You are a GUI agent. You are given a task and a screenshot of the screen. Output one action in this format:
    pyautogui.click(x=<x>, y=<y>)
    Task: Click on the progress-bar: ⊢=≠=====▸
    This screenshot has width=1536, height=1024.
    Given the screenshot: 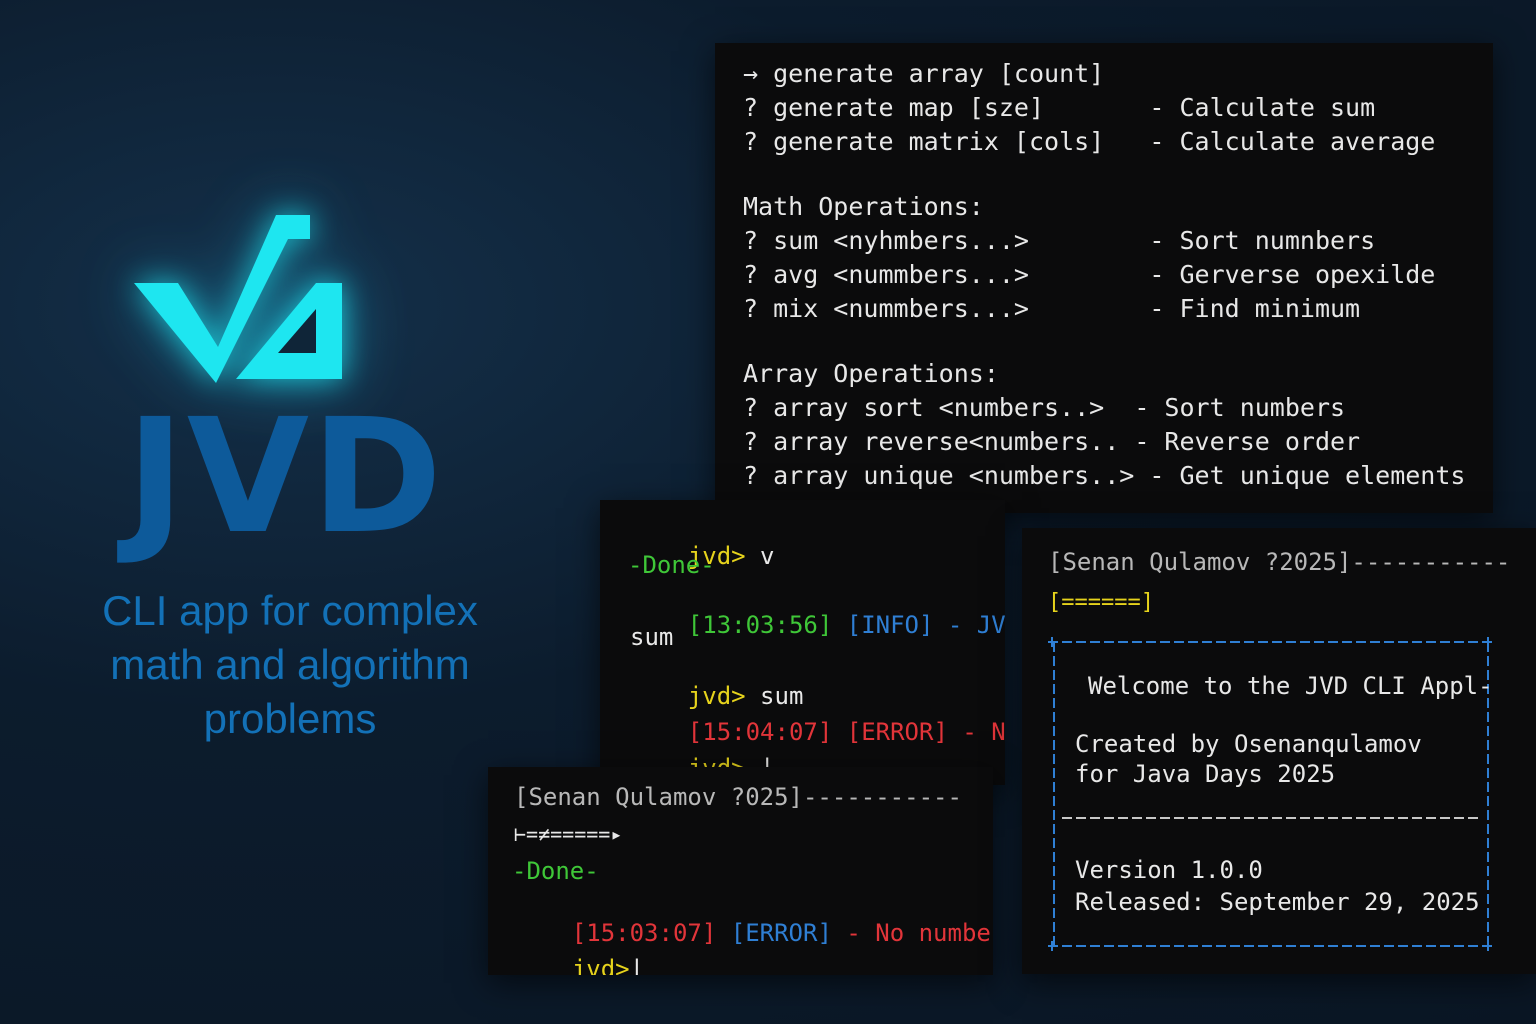 What is the action you would take?
    pyautogui.click(x=568, y=834)
    